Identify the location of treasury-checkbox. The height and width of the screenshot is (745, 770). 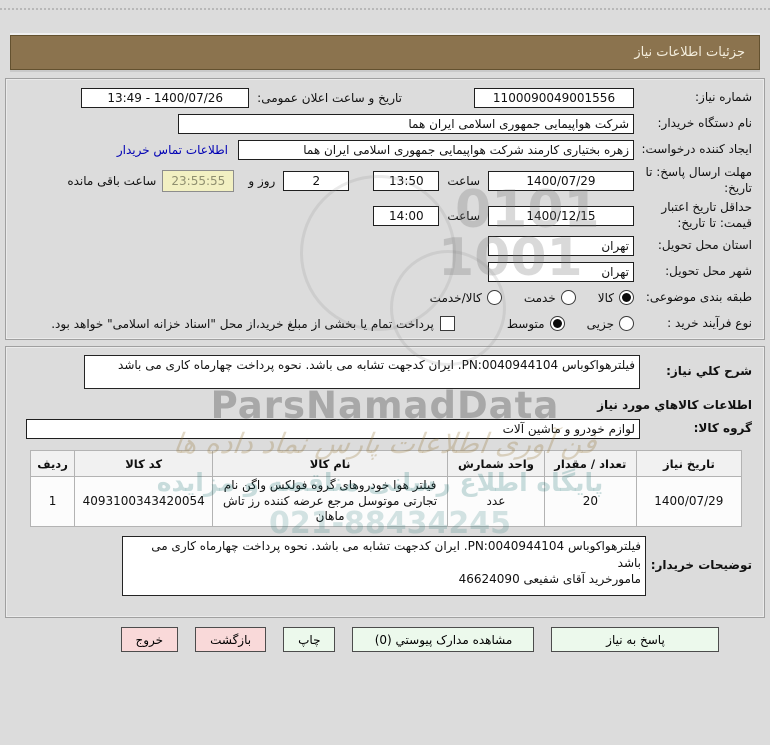
(447, 323).